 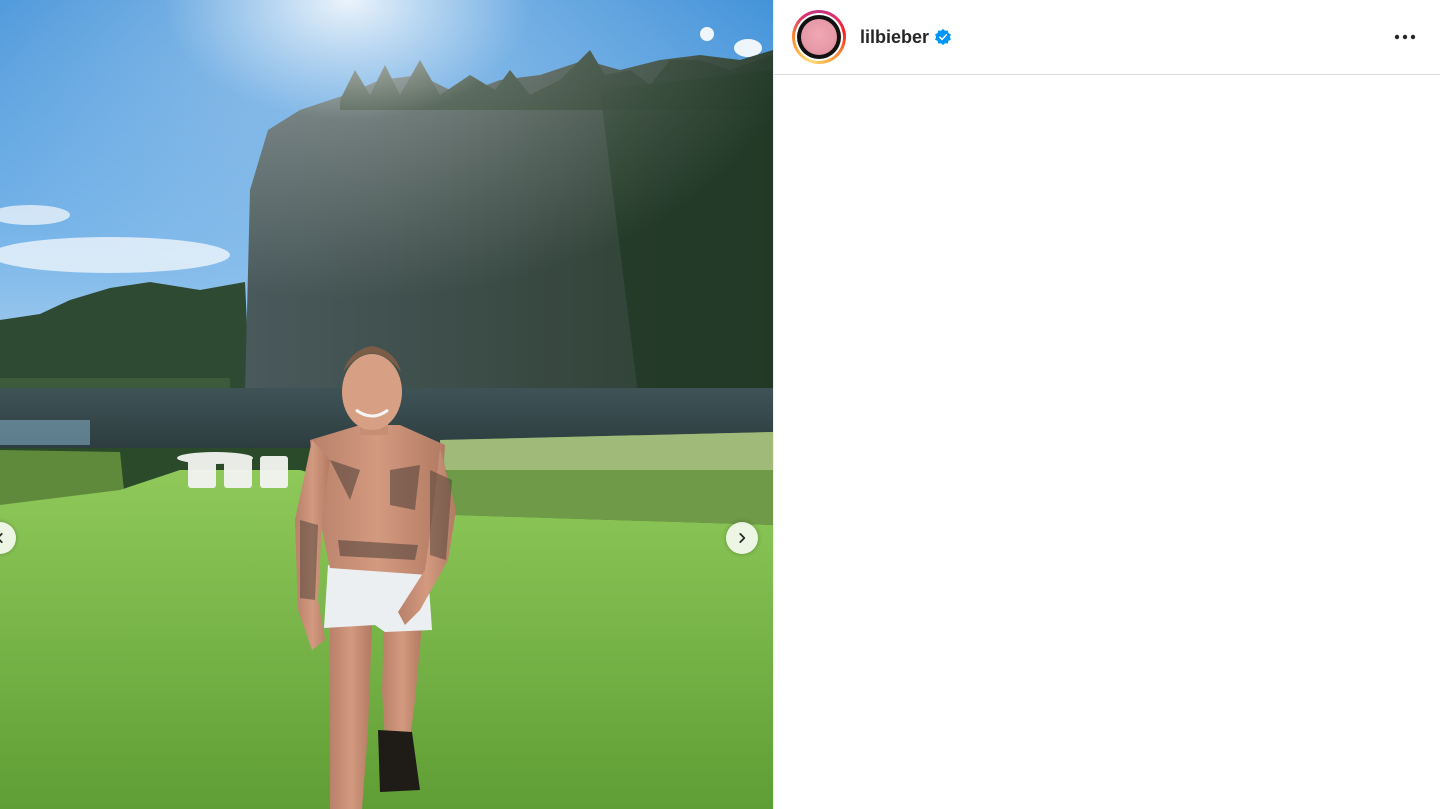 What do you see at coordinates (943, 37) in the screenshot?
I see `verified-badge-icon` at bounding box center [943, 37].